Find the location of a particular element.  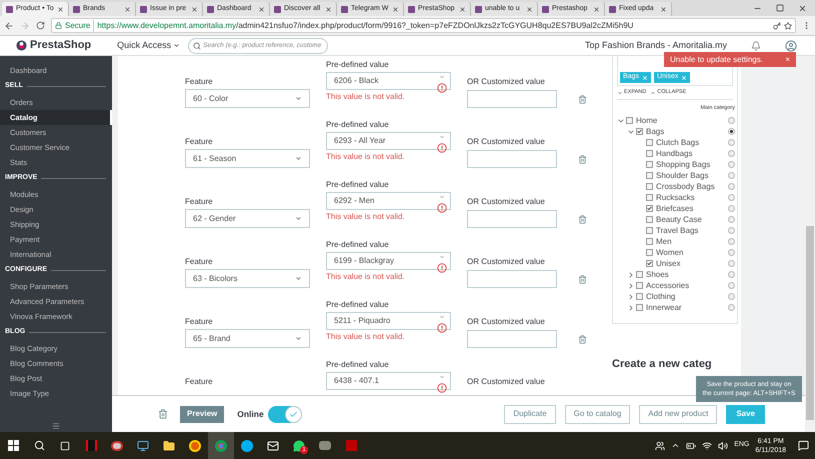

volume-icon is located at coordinates (723, 445).